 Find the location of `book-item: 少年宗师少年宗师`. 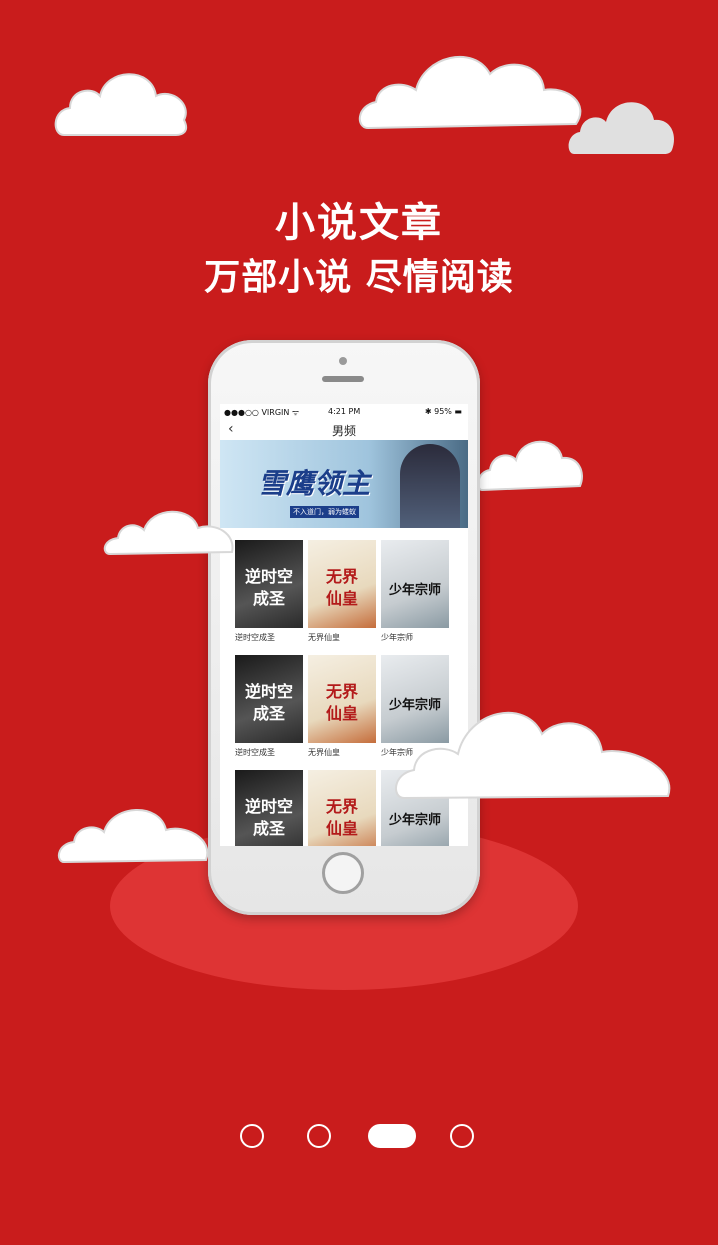

book-item: 少年宗师少年宗师 is located at coordinates (415, 591).